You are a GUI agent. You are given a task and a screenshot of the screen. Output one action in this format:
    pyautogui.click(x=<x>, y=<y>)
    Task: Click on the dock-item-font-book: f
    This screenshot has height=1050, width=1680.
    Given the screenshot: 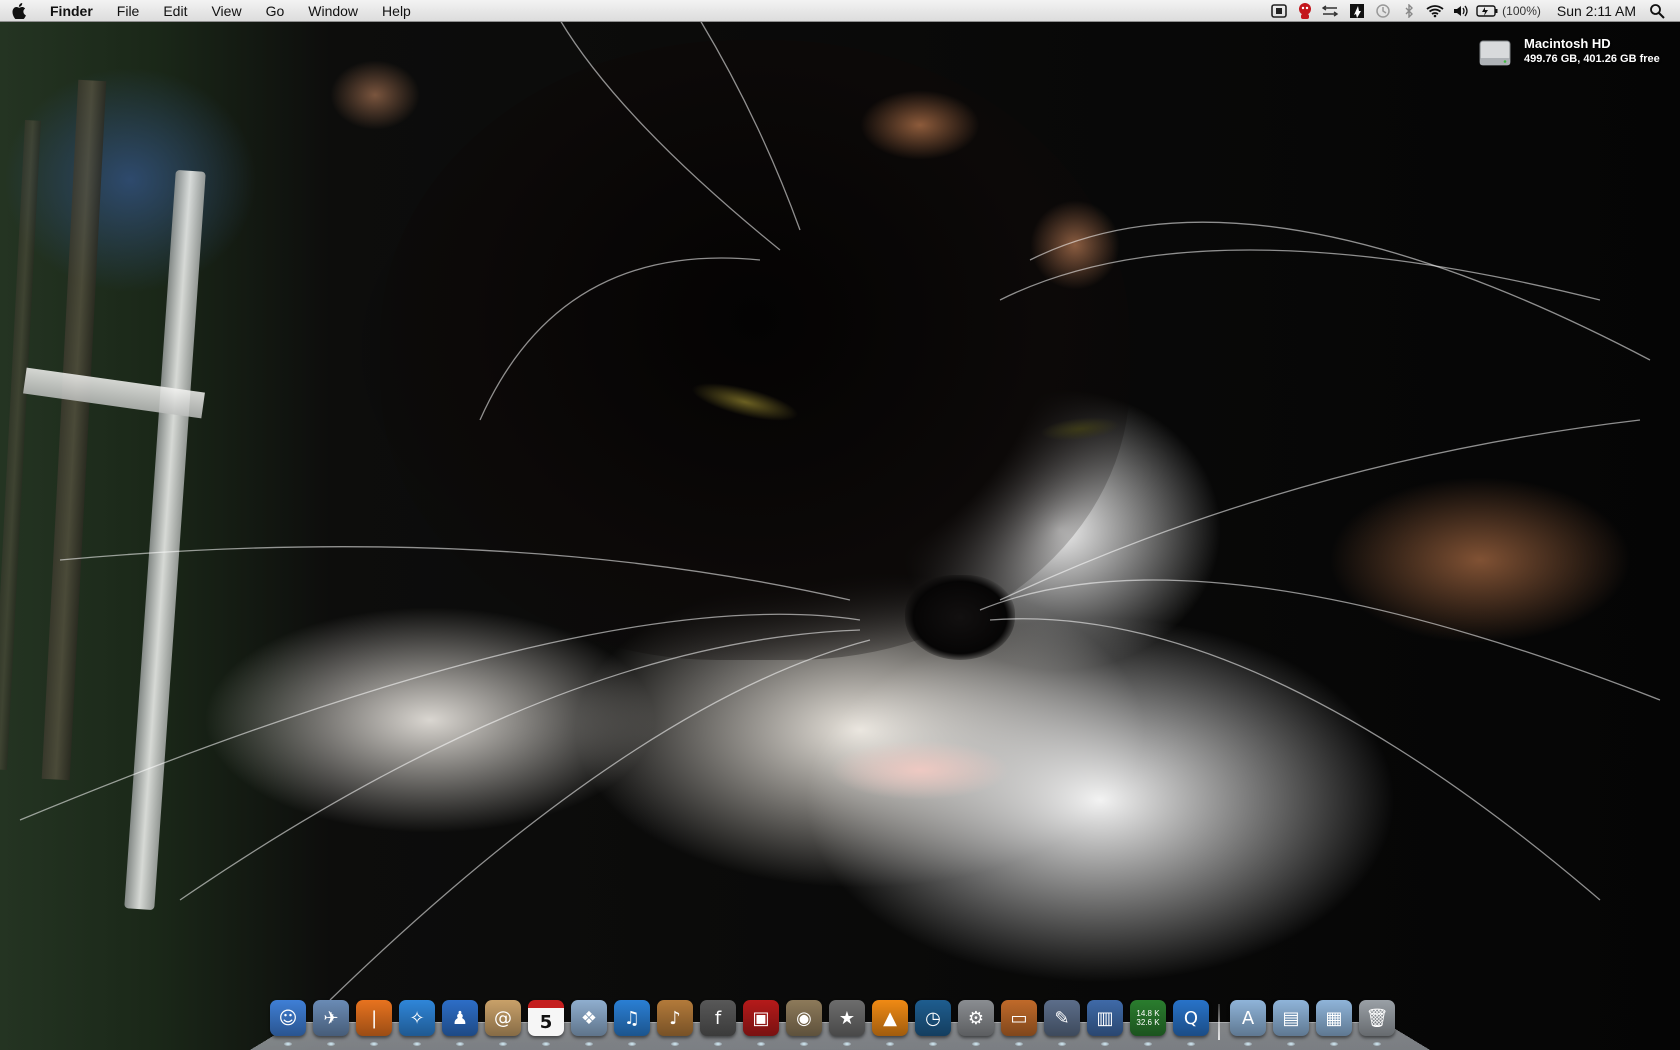 What is the action you would take?
    pyautogui.click(x=718, y=1023)
    